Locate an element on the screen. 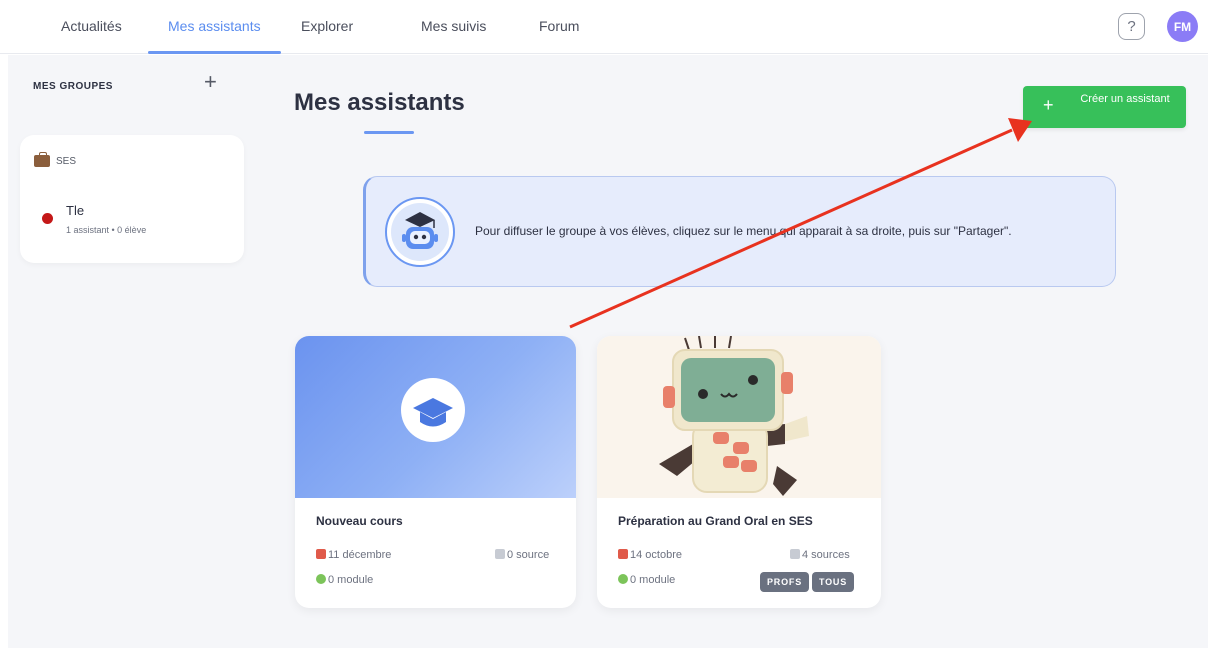  tab-explorer: Explorer is located at coordinates (327, 26).